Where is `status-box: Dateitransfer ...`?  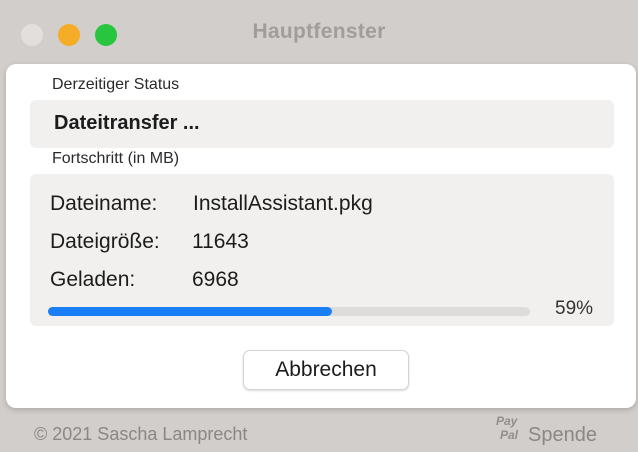
status-box: Dateitransfer ... is located at coordinates (322, 124).